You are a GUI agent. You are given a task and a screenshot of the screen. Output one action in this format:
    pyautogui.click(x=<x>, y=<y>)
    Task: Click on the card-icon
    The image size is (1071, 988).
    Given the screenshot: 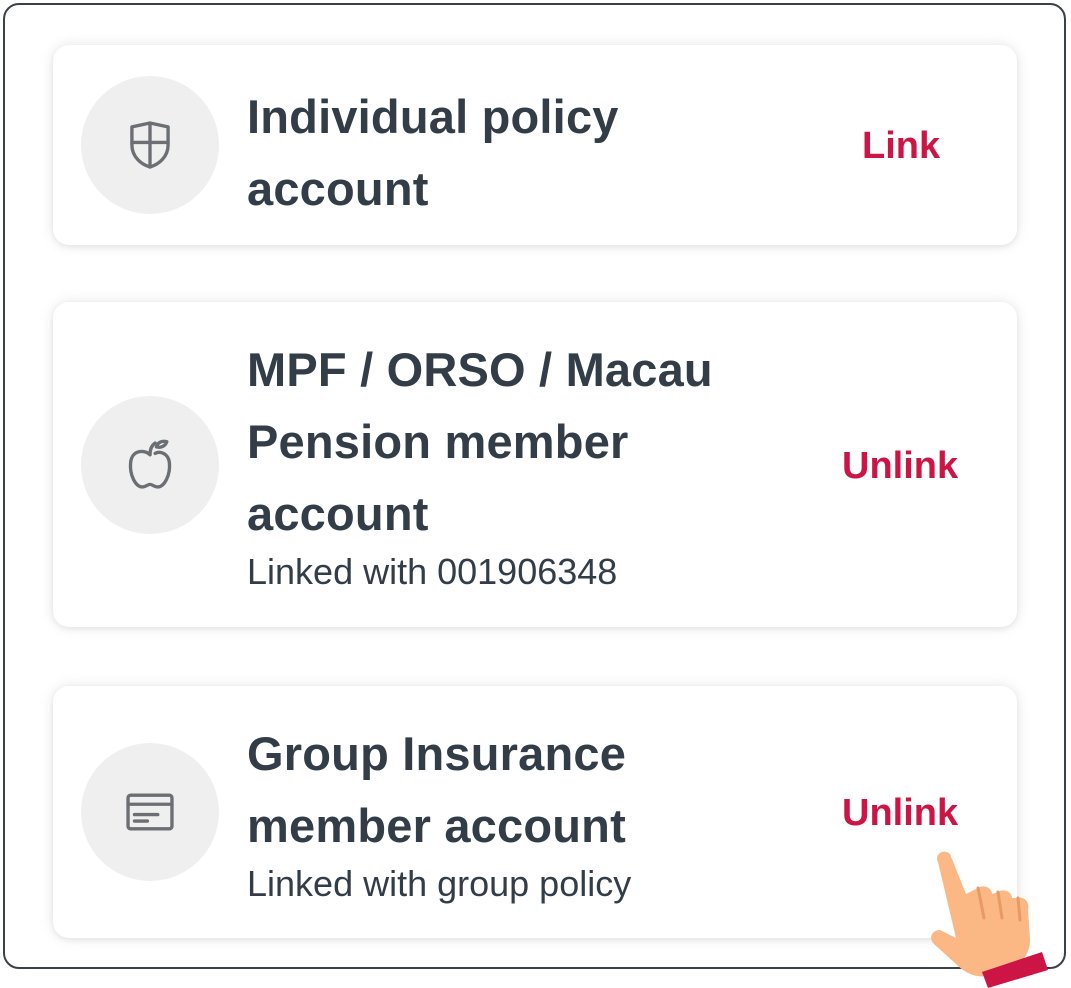 What is the action you would take?
    pyautogui.click(x=150, y=812)
    